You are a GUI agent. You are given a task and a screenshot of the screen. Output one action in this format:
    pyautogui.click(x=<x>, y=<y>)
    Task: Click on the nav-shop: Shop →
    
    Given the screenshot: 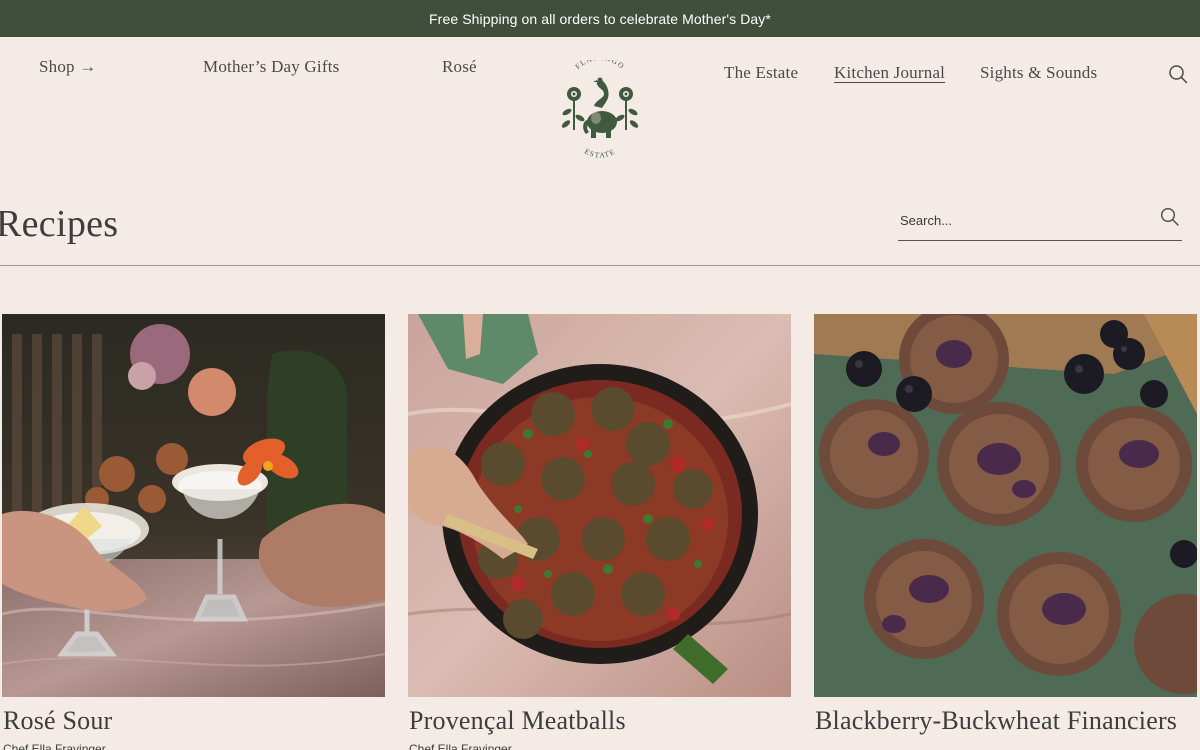 What is the action you would take?
    pyautogui.click(x=67, y=67)
    